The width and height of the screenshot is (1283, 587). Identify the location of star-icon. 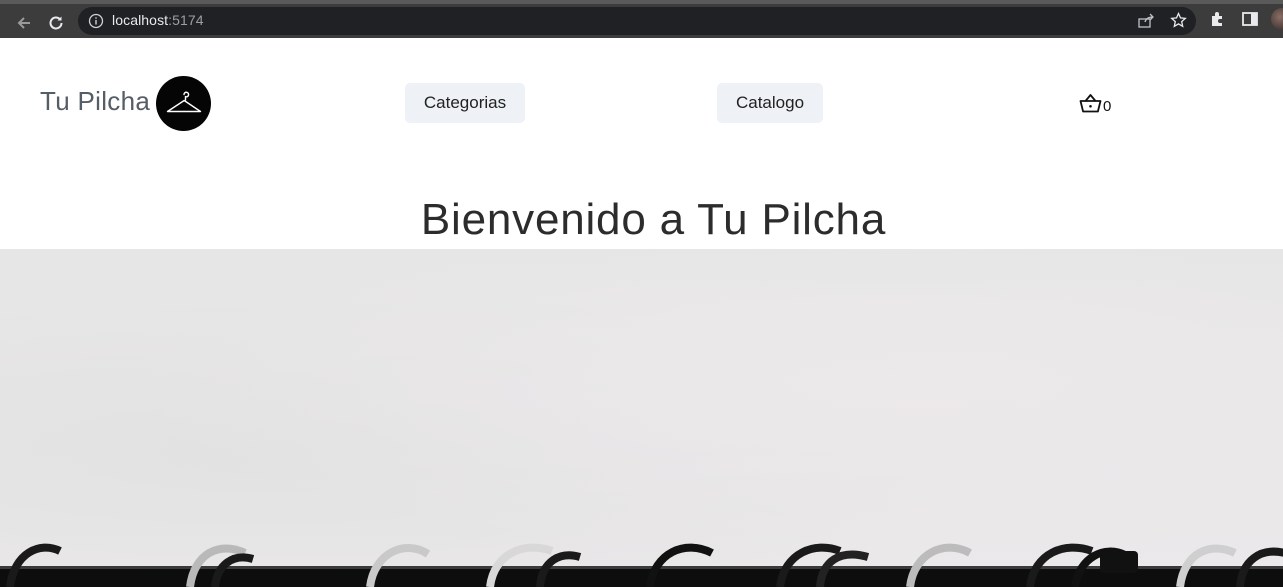
(1178, 22).